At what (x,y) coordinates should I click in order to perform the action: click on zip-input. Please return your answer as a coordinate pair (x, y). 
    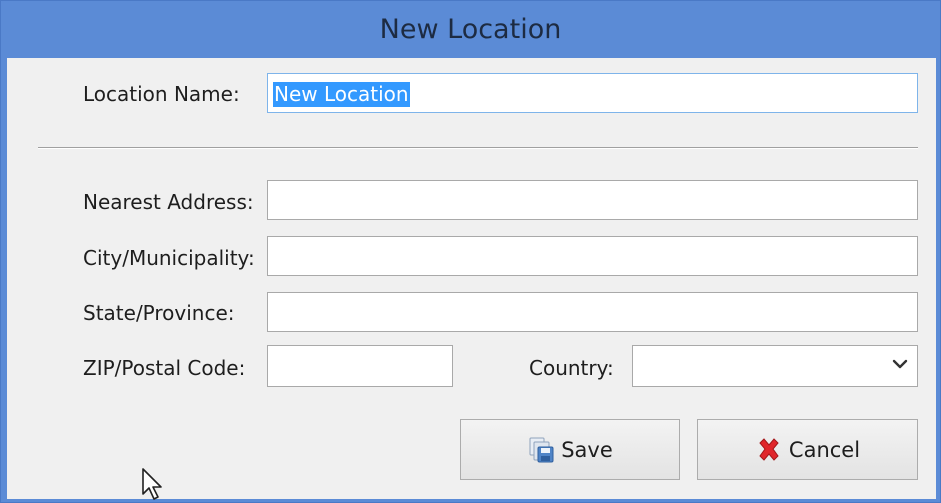
    Looking at the image, I should click on (360, 366).